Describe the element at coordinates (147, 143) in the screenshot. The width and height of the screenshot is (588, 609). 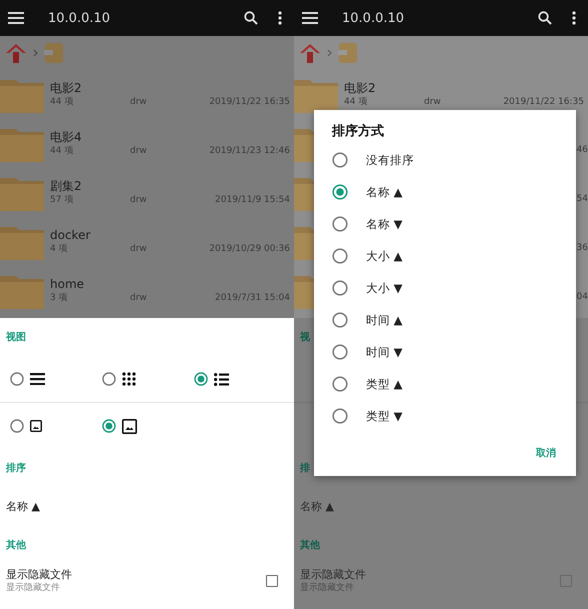
I see `file-row: 电影4 44 项 drw 2019/11/23 12:46` at that location.